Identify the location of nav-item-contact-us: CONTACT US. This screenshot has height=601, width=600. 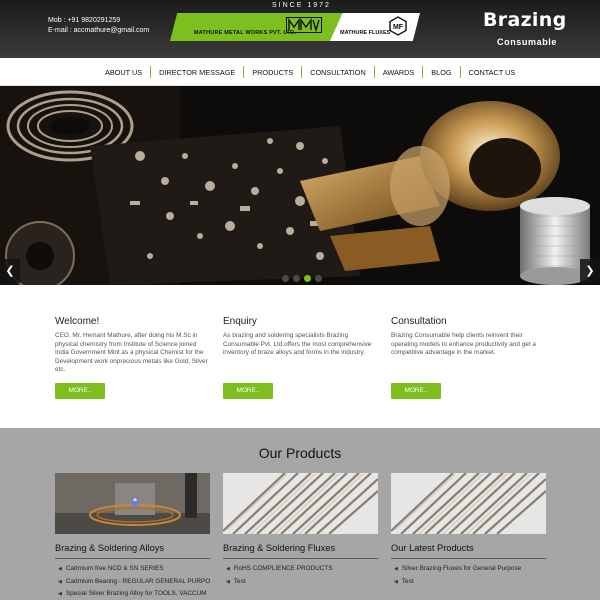
(492, 72).